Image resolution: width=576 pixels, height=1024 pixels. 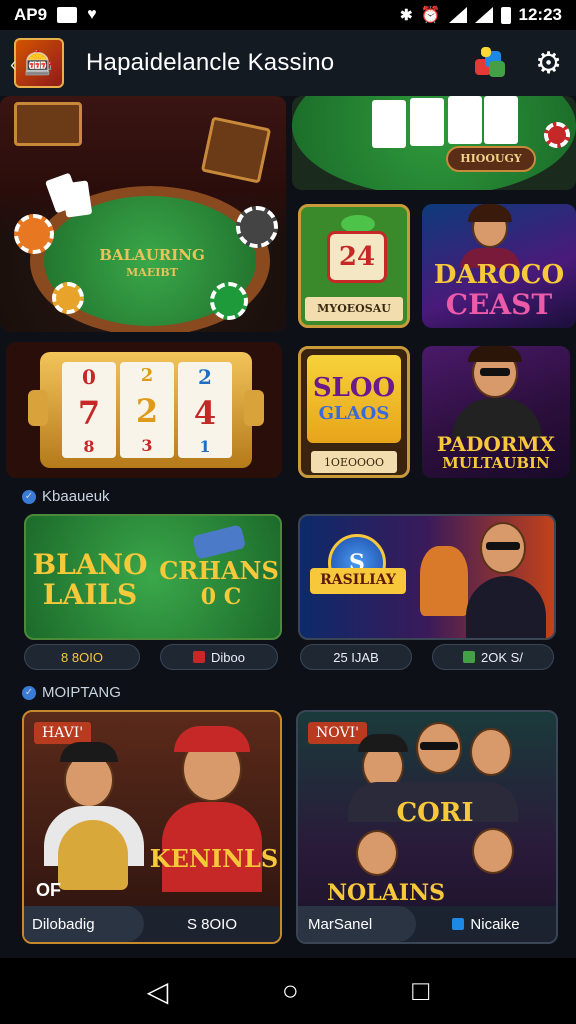 I want to click on tile-card24: 24 MYOEOSAU, so click(x=354, y=266).